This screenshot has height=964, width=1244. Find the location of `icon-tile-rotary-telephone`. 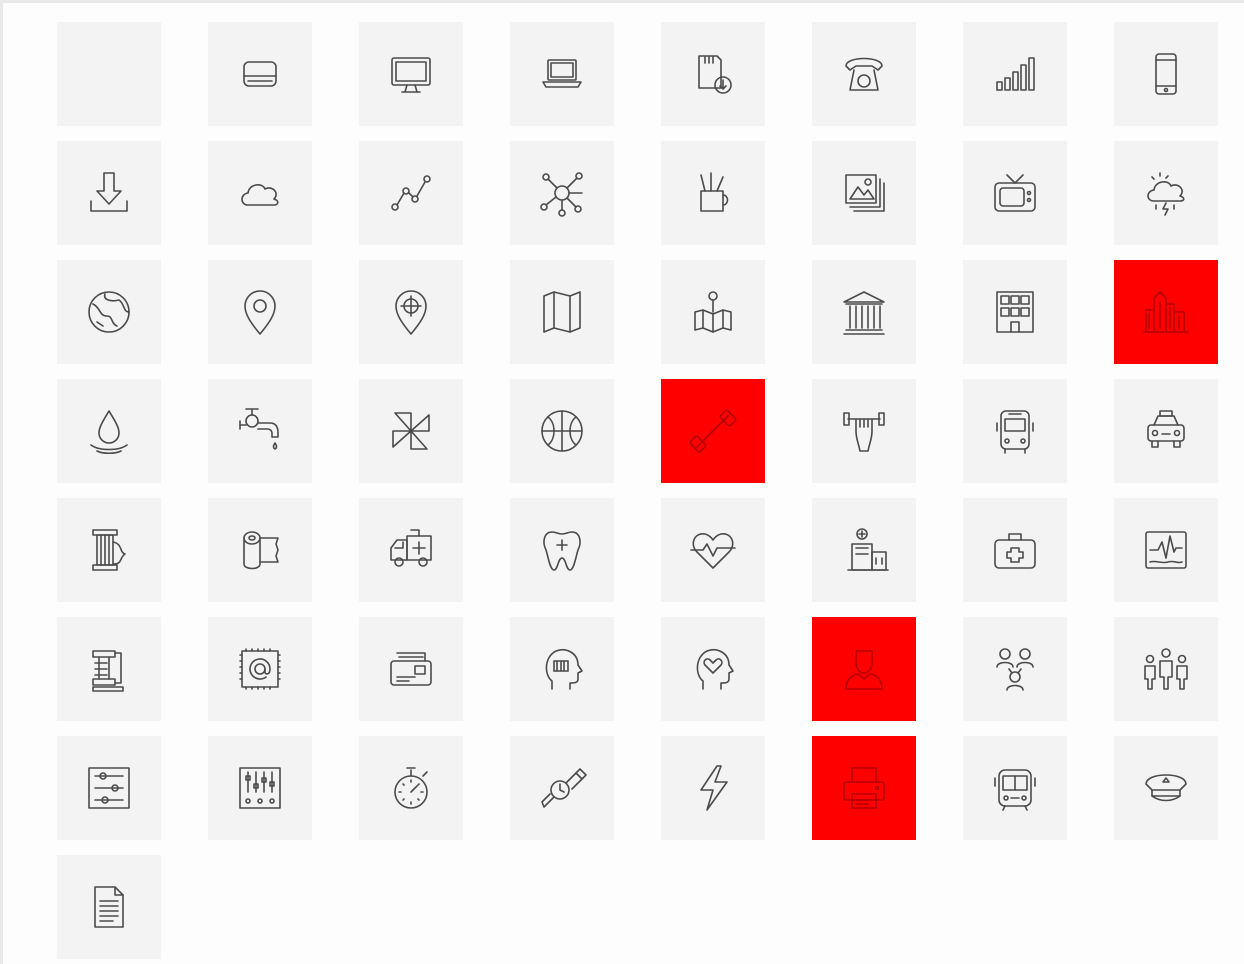

icon-tile-rotary-telephone is located at coordinates (864, 74).